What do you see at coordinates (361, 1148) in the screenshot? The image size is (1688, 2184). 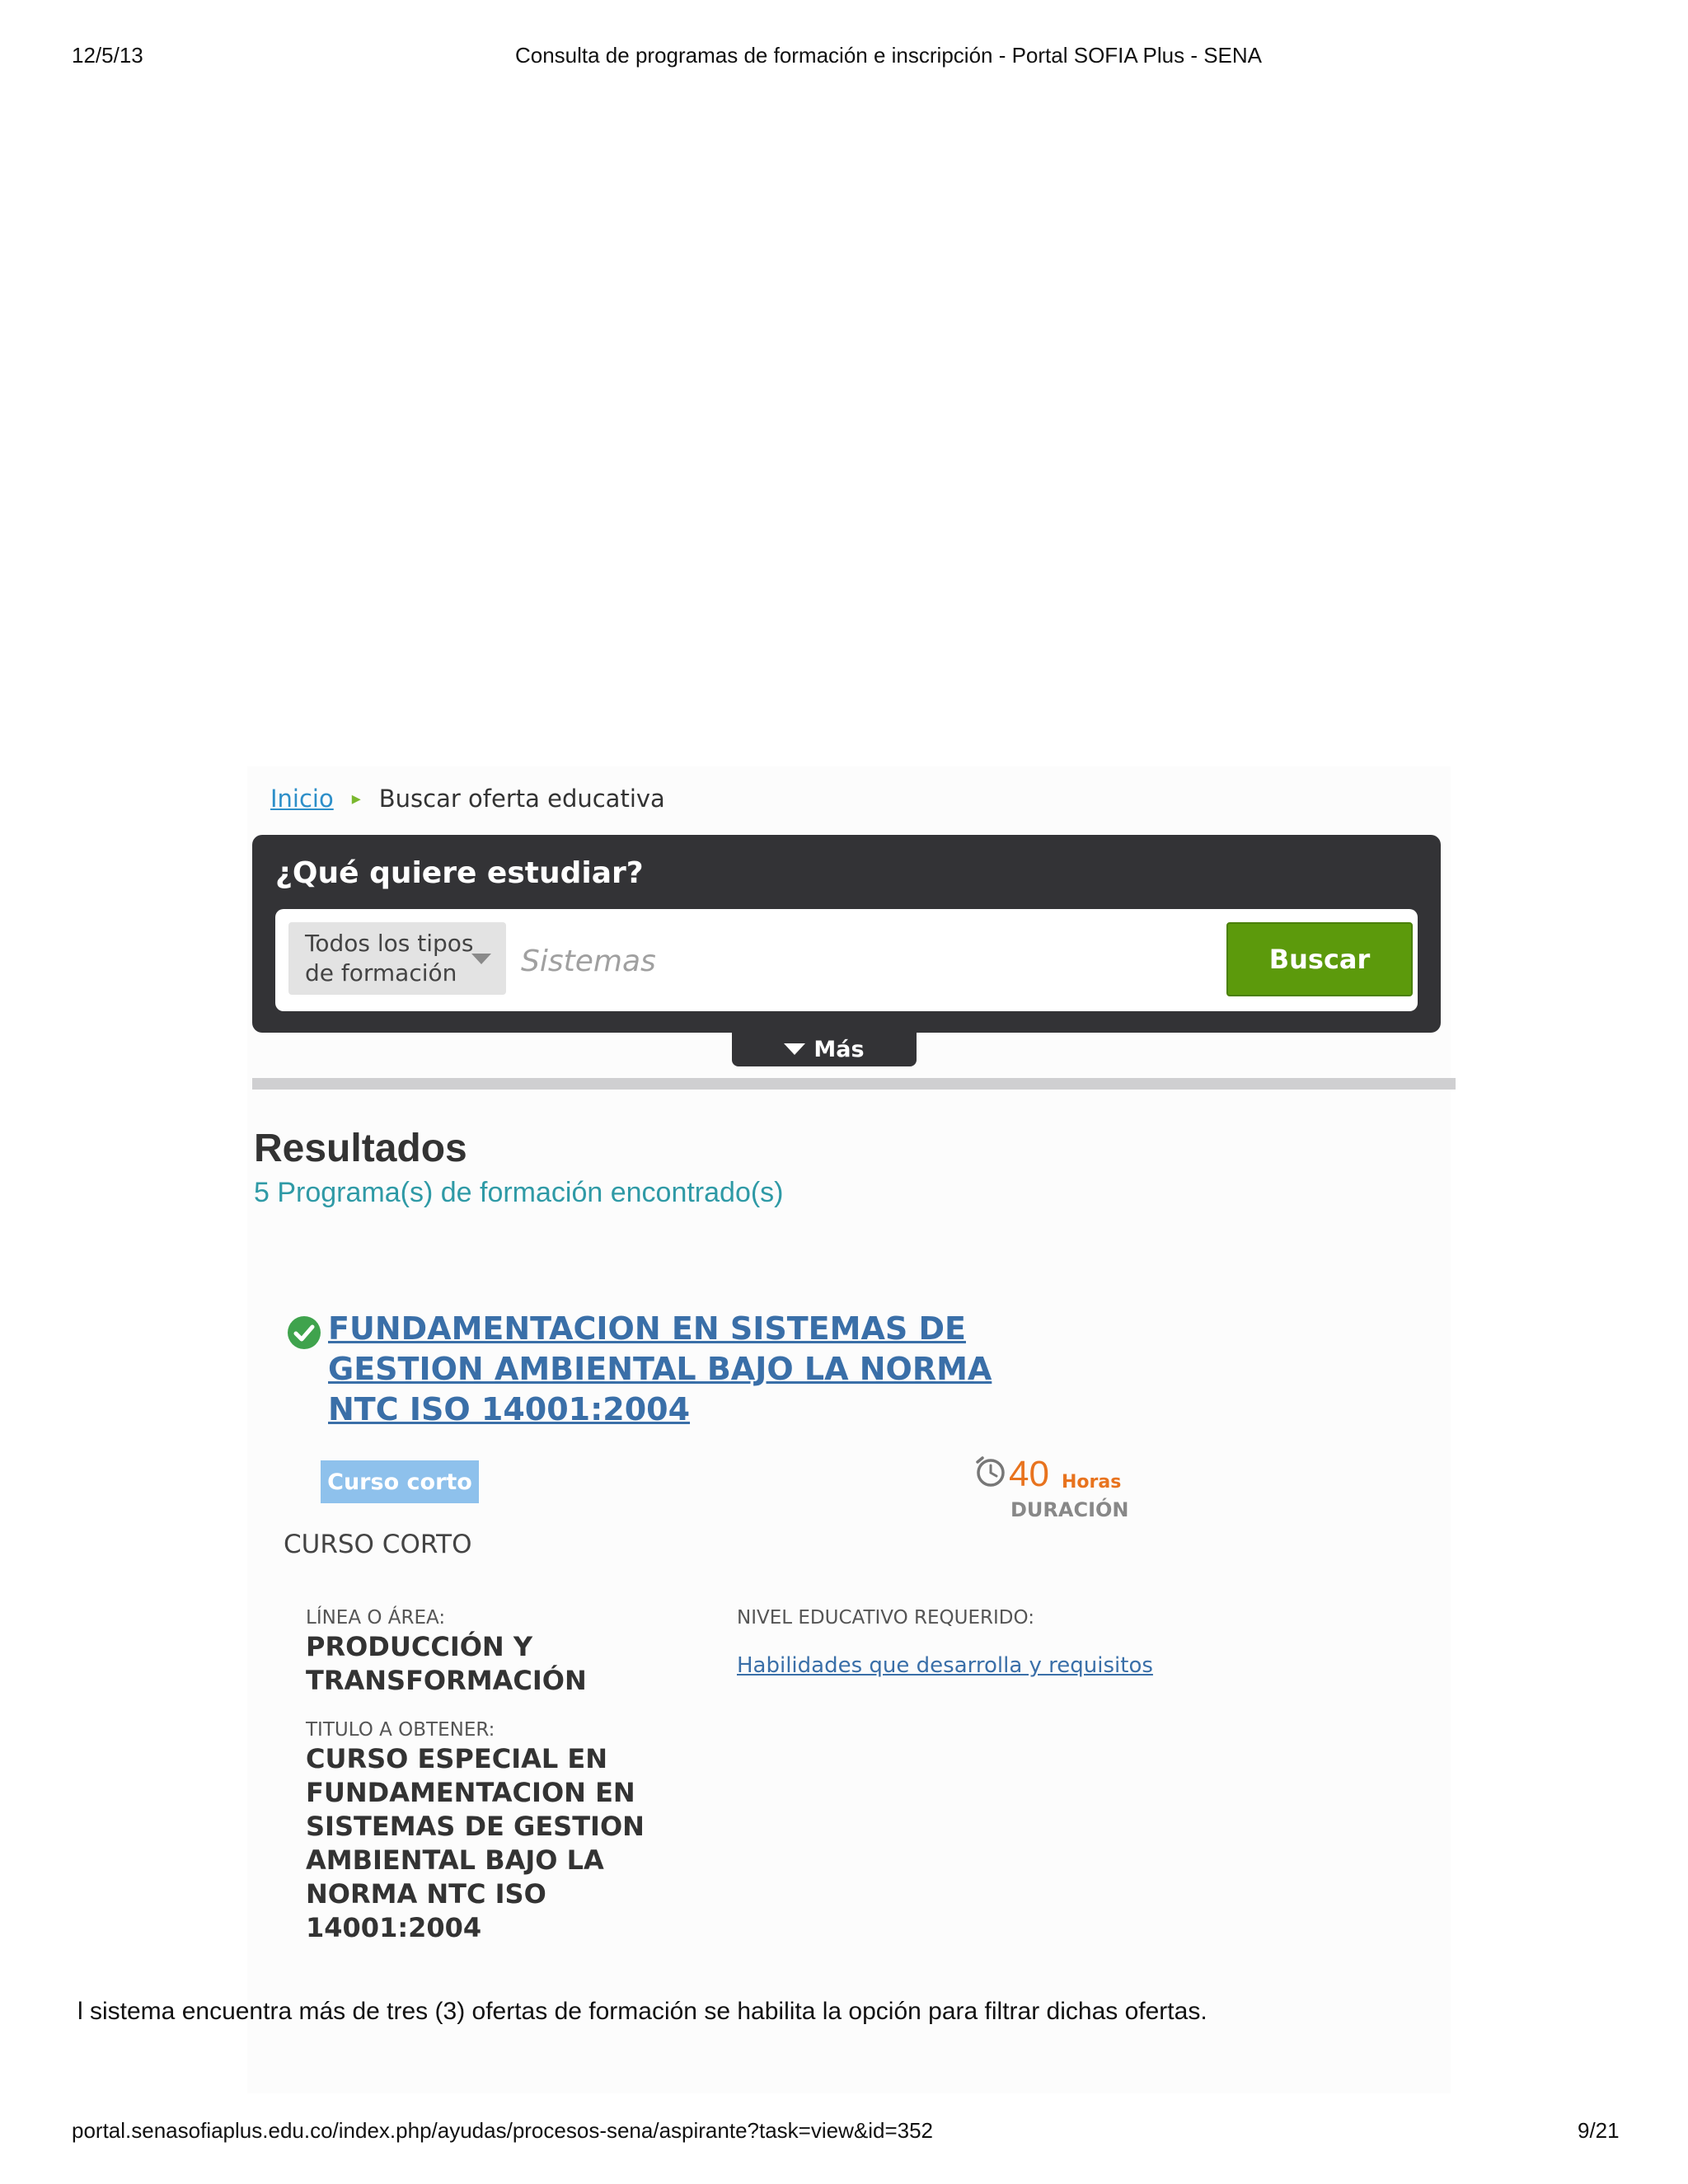 I see `results-title: Resultados` at bounding box center [361, 1148].